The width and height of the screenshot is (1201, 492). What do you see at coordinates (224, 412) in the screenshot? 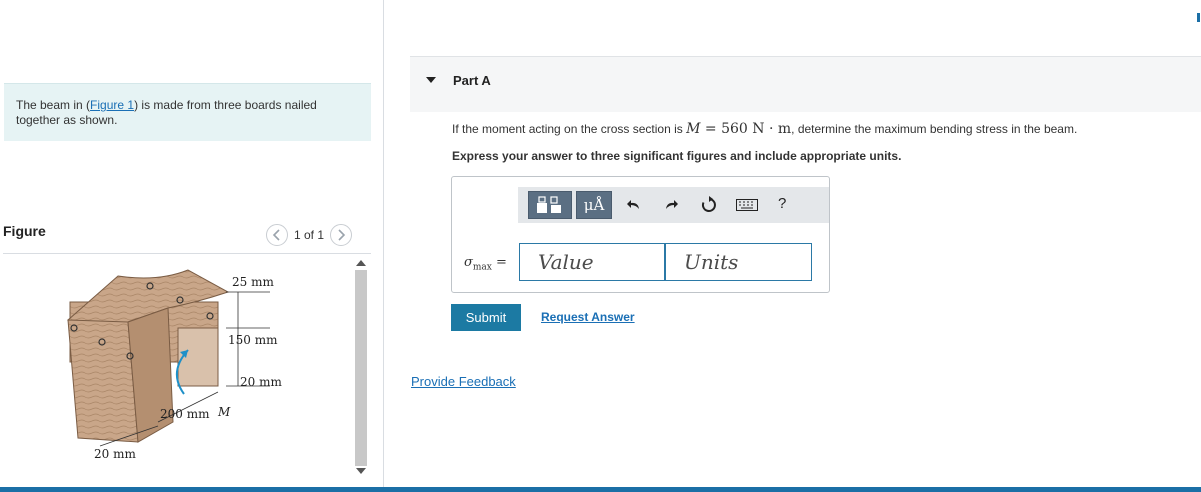
I see `moment-label: M` at bounding box center [224, 412].